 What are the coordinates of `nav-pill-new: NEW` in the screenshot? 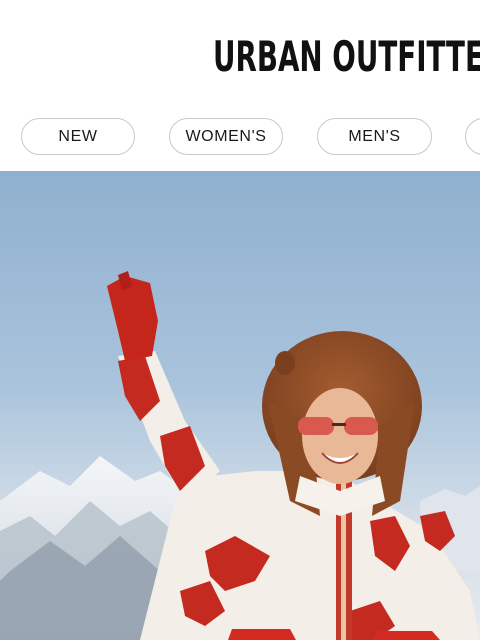 It's located at (78, 136).